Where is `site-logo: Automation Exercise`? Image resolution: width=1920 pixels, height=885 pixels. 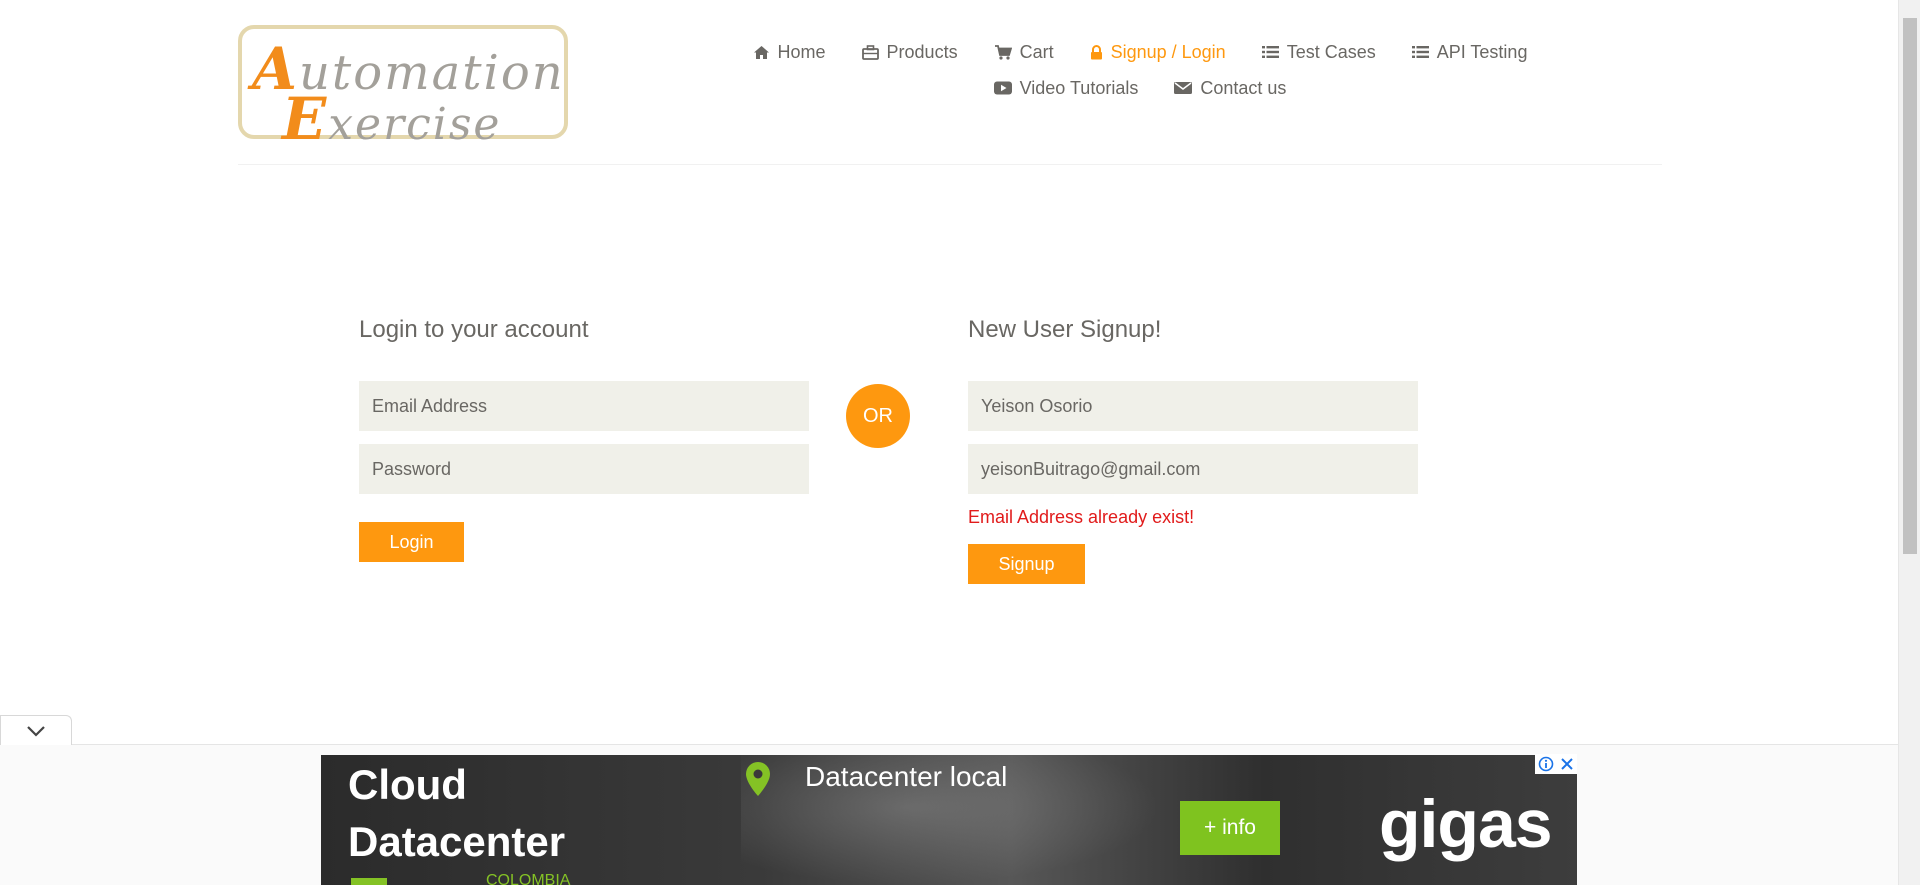 site-logo: Automation Exercise is located at coordinates (403, 89).